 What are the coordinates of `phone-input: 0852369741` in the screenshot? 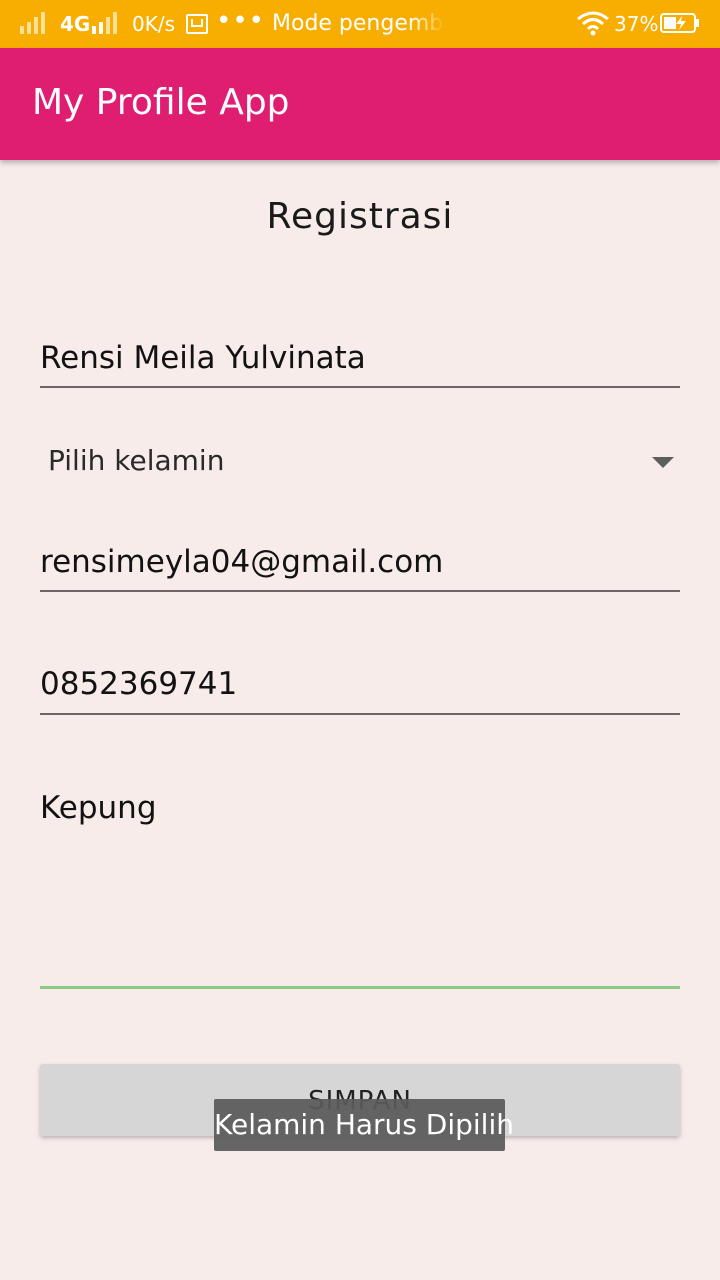 It's located at (360, 688).